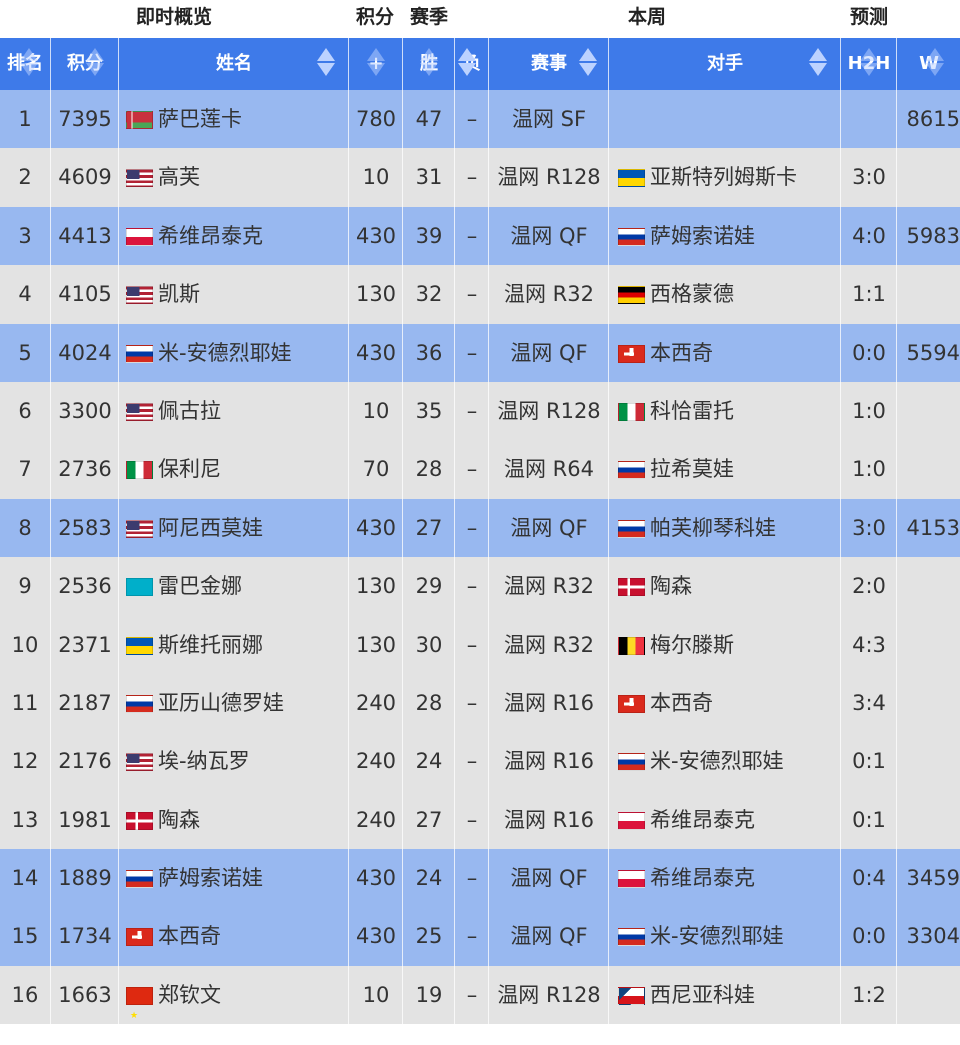 Image resolution: width=960 pixels, height=1045 pixels. Describe the element at coordinates (729, 236) in the screenshot. I see `opponent-cell: 萨姆索诺娃` at that location.